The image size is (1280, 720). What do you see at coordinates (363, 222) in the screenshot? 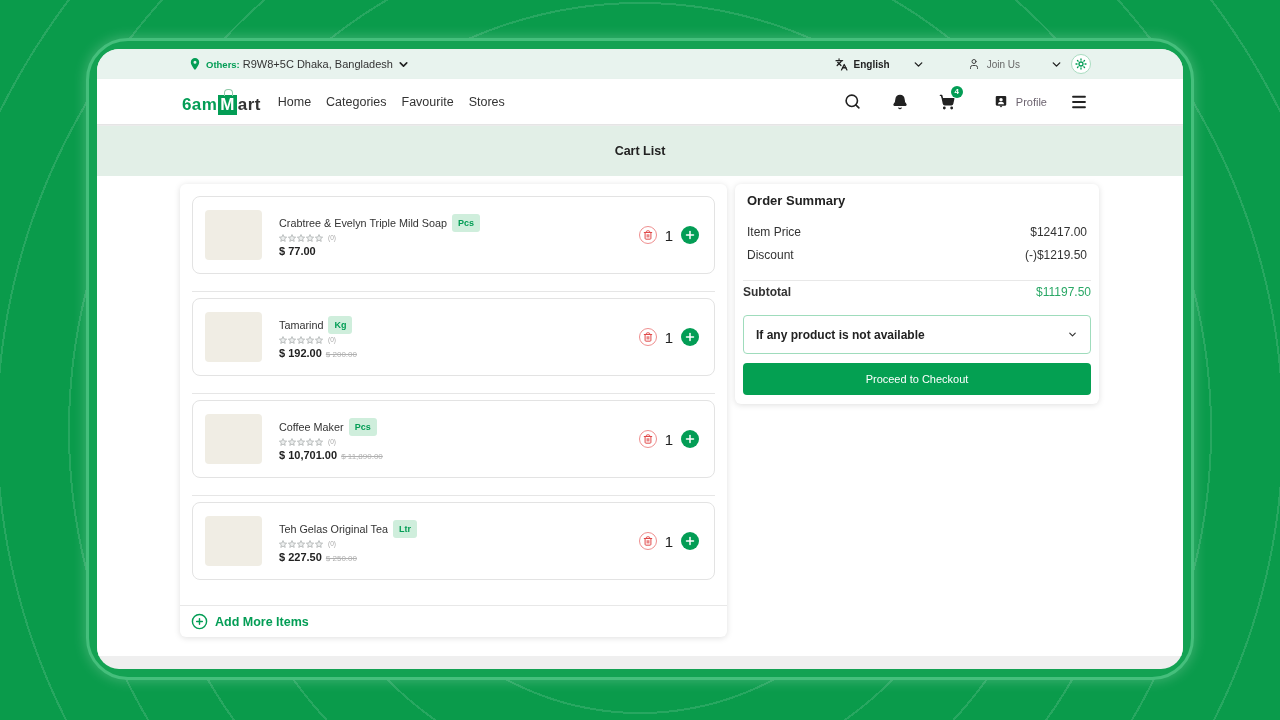
I see `product-name: Crabtree & Evelyn Triple Mild Soap` at bounding box center [363, 222].